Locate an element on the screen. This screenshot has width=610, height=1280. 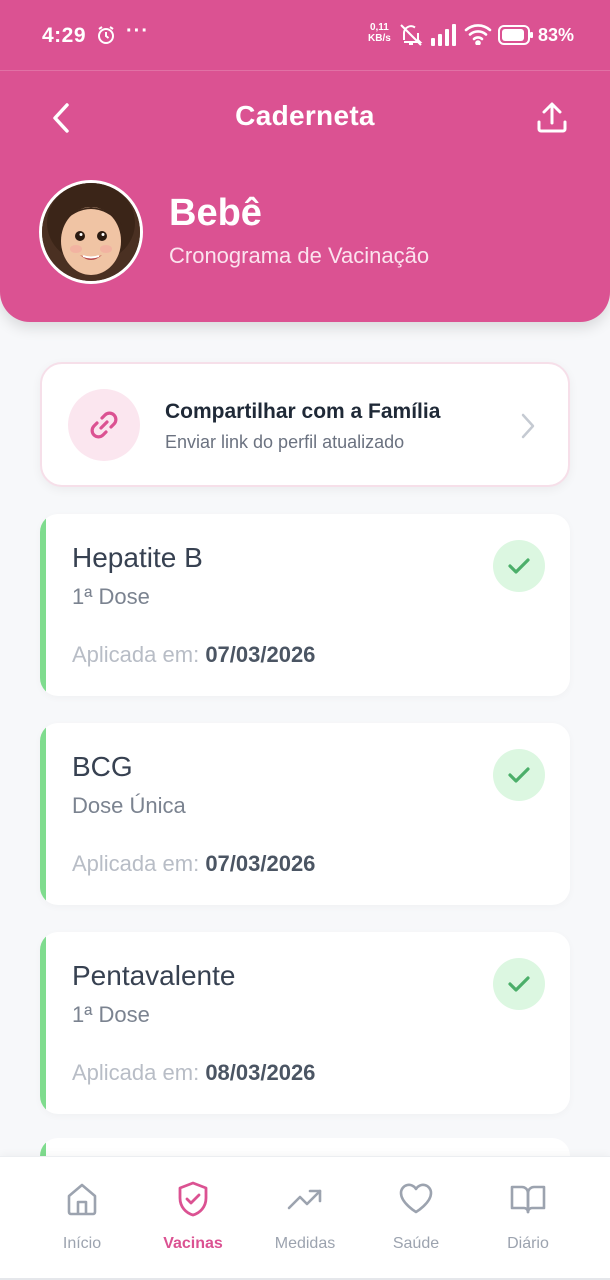
home-icon is located at coordinates (82, 1199).